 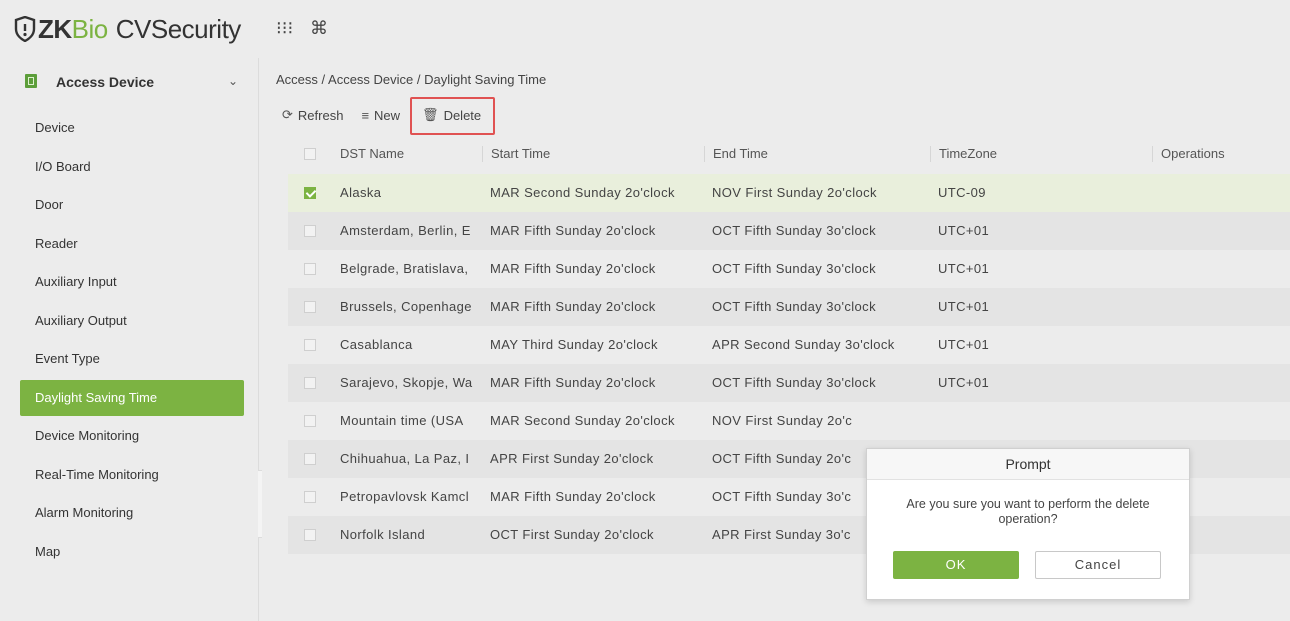 I want to click on cell-name: Petropavlovsk Kamcl, so click(x=404, y=496).